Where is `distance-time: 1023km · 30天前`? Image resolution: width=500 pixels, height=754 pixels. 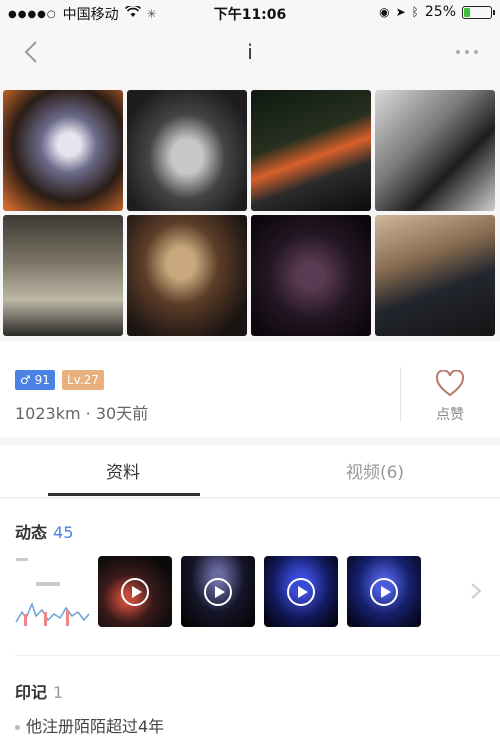 distance-time: 1023km · 30天前 is located at coordinates (82, 413).